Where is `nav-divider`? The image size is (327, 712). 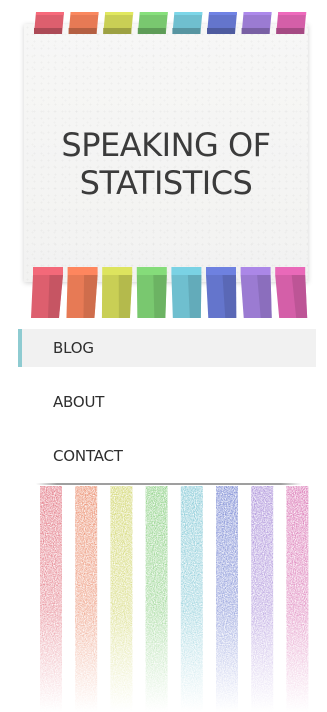 nav-divider is located at coordinates (169, 484).